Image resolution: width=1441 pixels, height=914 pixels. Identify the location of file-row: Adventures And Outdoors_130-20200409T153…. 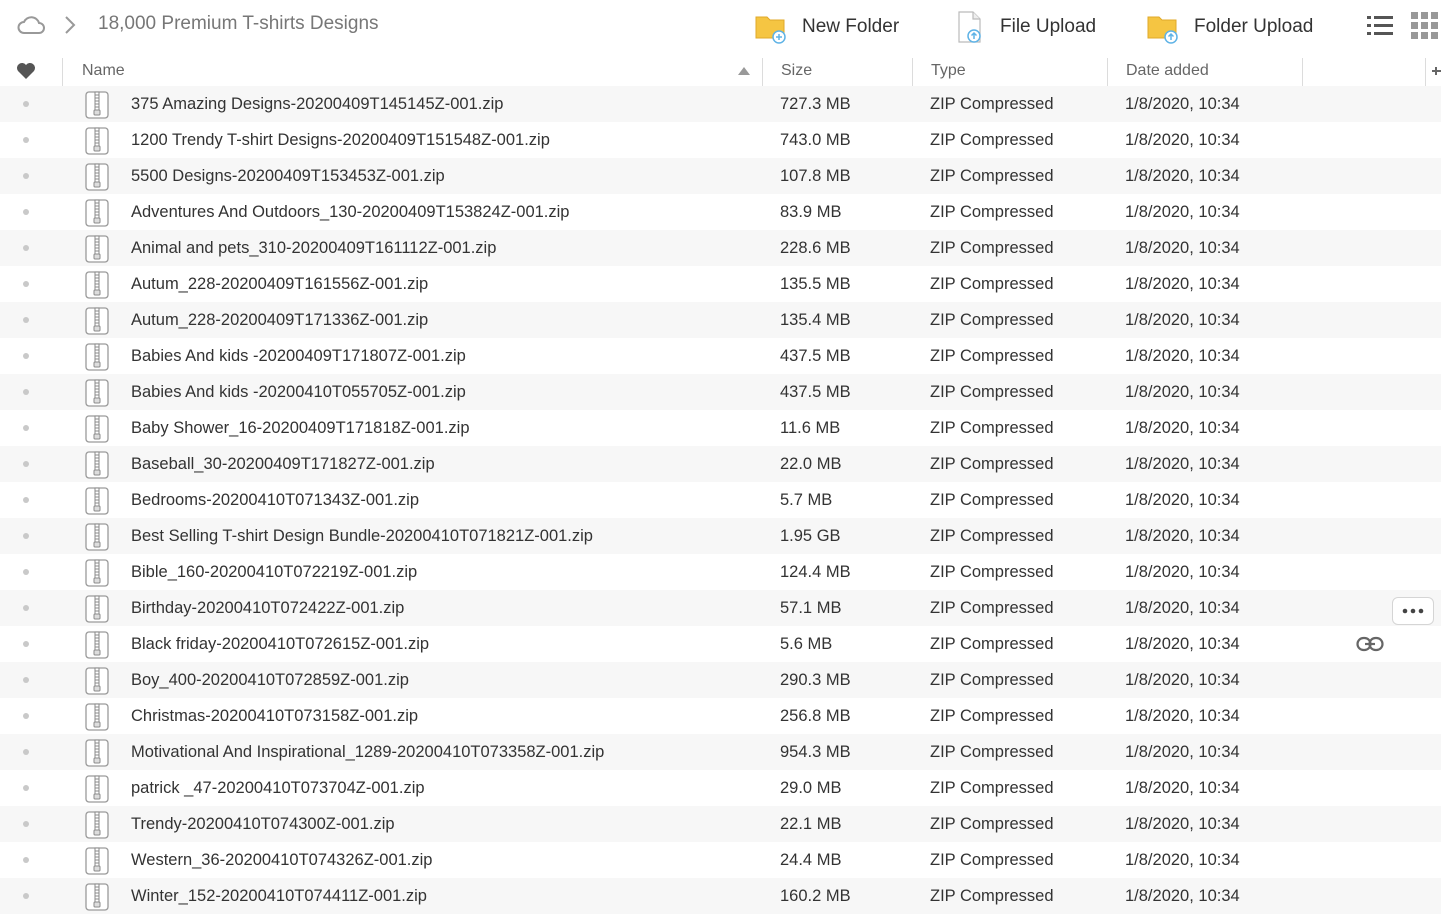
(720, 212).